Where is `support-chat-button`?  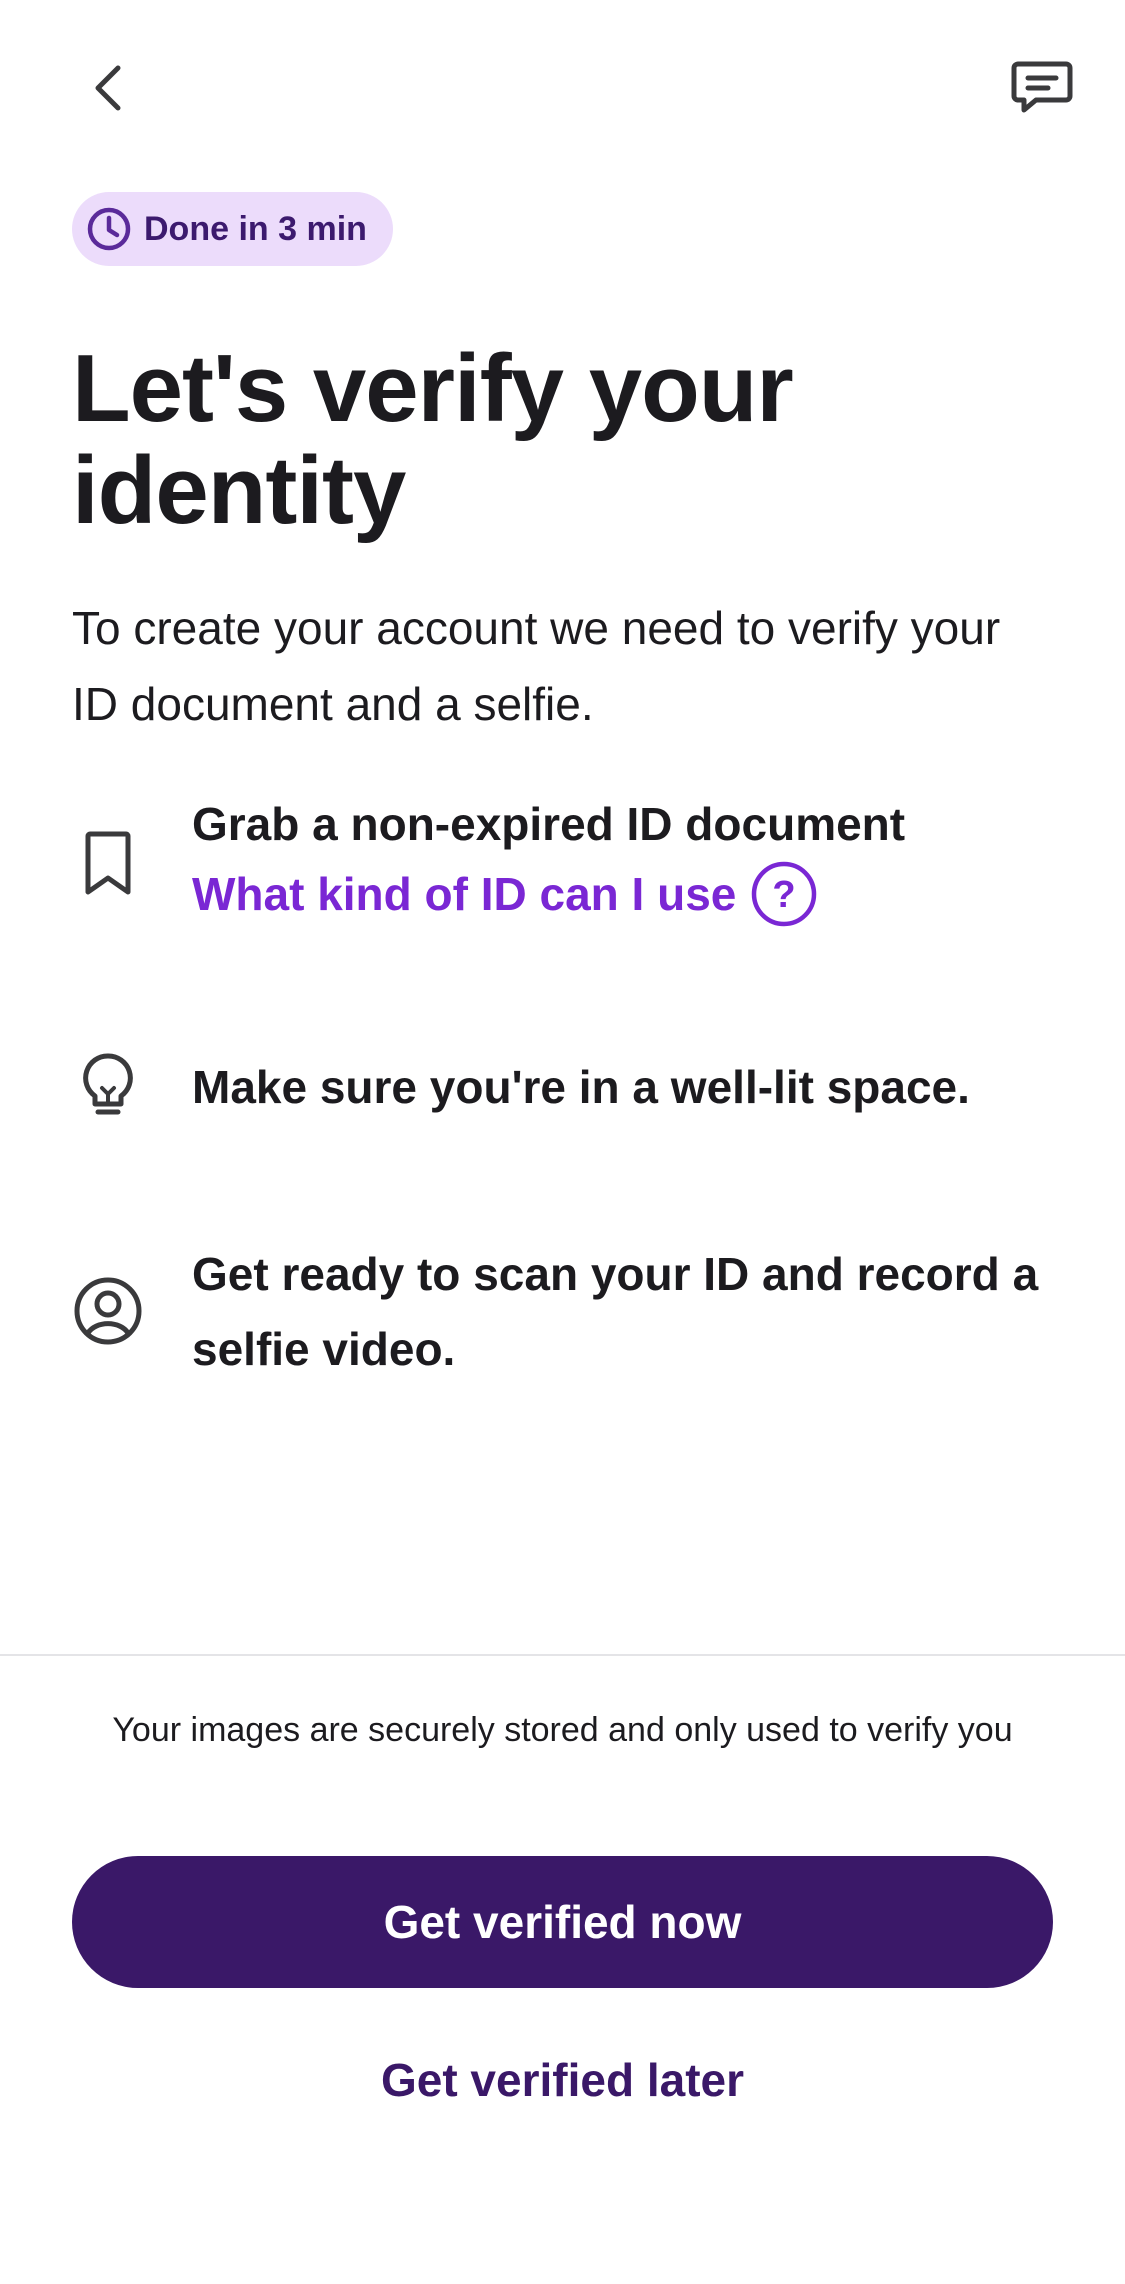
support-chat-button is located at coordinates (1042, 86).